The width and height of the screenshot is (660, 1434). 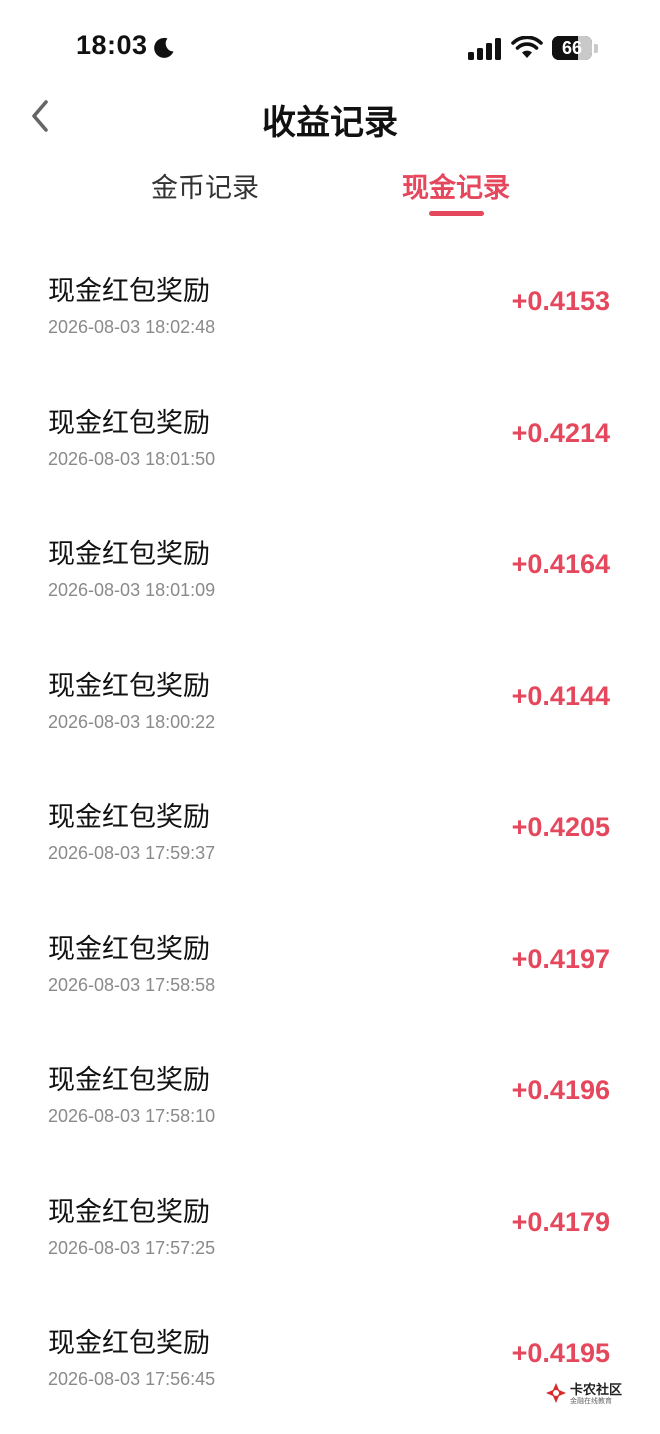 What do you see at coordinates (330, 1091) in the screenshot?
I see `list-item: 现金红包奖励 2026-08-03 17:58:10 +0.4196` at bounding box center [330, 1091].